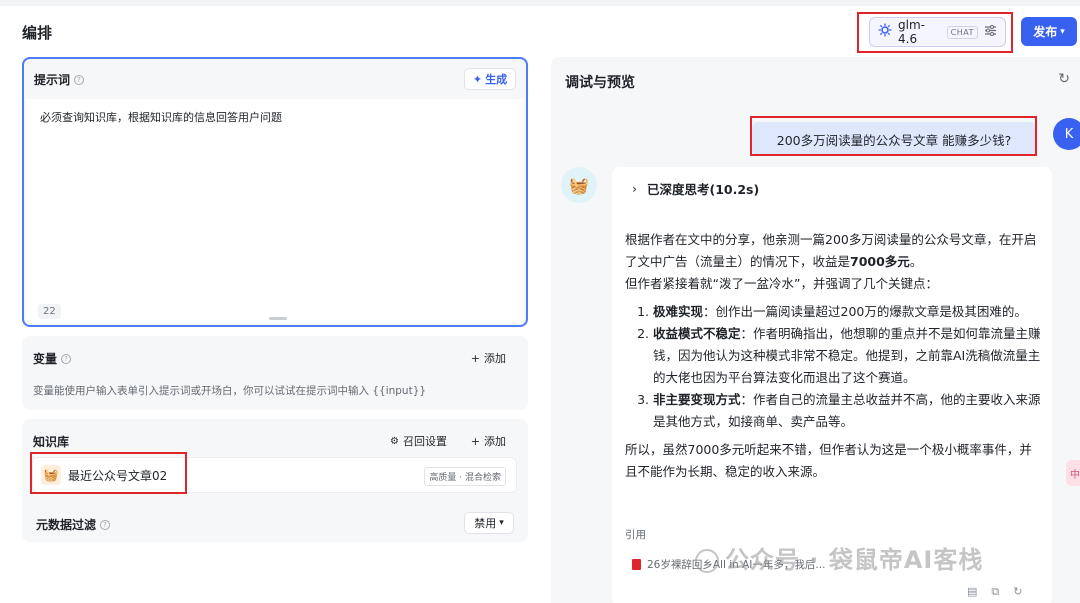  I want to click on wechat-icon, so click(707, 561).